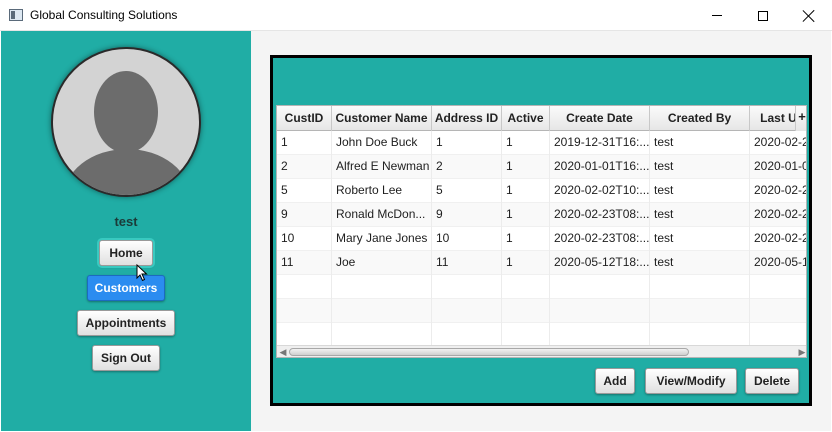  Describe the element at coordinates (772, 381) in the screenshot. I see `delete-button: Delete` at that location.